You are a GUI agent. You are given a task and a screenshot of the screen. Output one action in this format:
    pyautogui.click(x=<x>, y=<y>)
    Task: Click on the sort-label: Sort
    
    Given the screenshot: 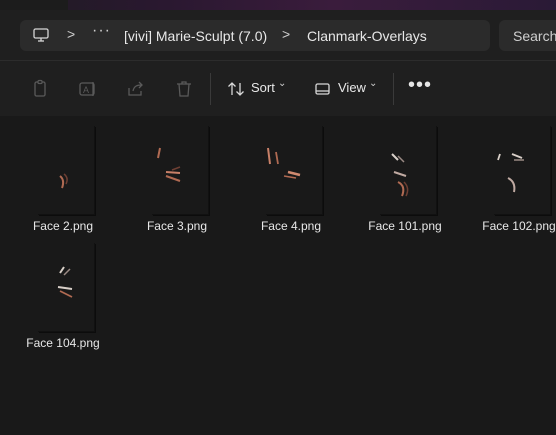 What is the action you would take?
    pyautogui.click(x=263, y=87)
    